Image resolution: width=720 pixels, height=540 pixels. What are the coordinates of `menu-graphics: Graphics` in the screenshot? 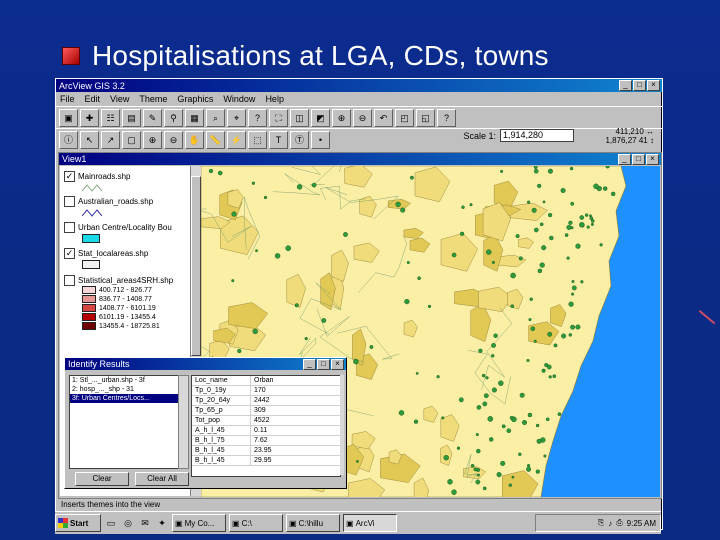 It's located at (195, 99).